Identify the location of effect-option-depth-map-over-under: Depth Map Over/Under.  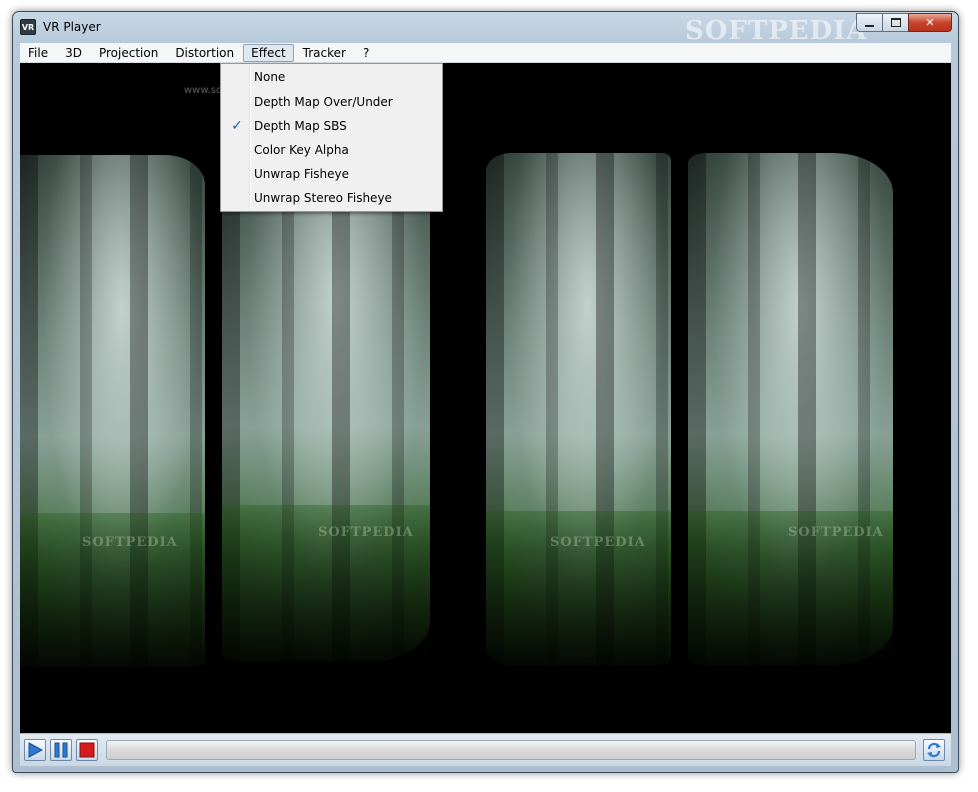
(331, 102).